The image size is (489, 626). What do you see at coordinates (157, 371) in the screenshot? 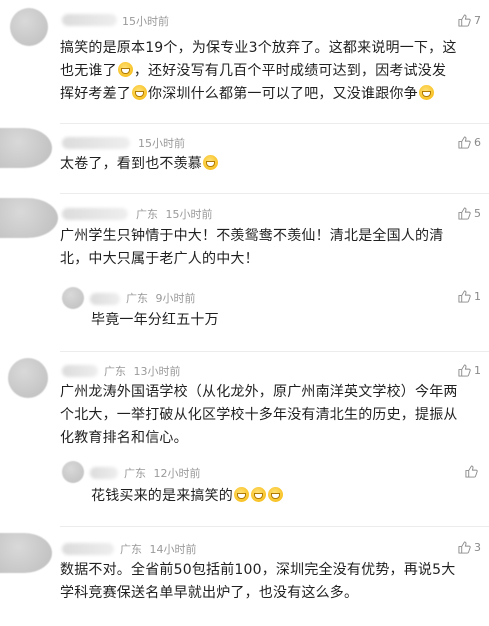
I see `comment-time: 13小时前` at bounding box center [157, 371].